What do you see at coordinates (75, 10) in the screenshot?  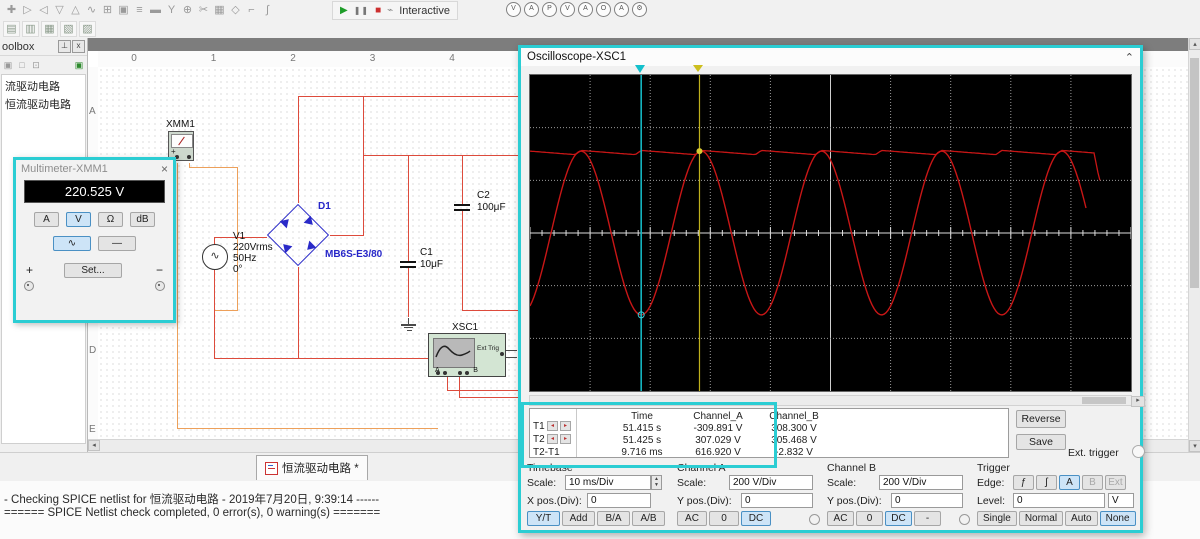 I see `component-toolbar-icon: △` at bounding box center [75, 10].